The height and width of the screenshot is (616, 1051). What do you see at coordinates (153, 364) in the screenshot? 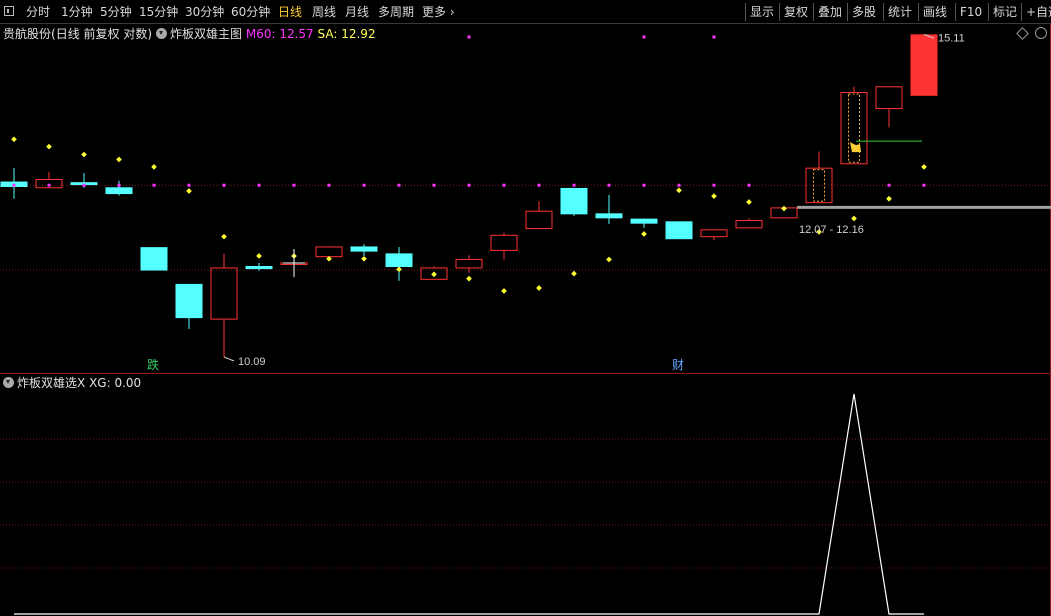
I see `badge-die: 跌` at bounding box center [153, 364].